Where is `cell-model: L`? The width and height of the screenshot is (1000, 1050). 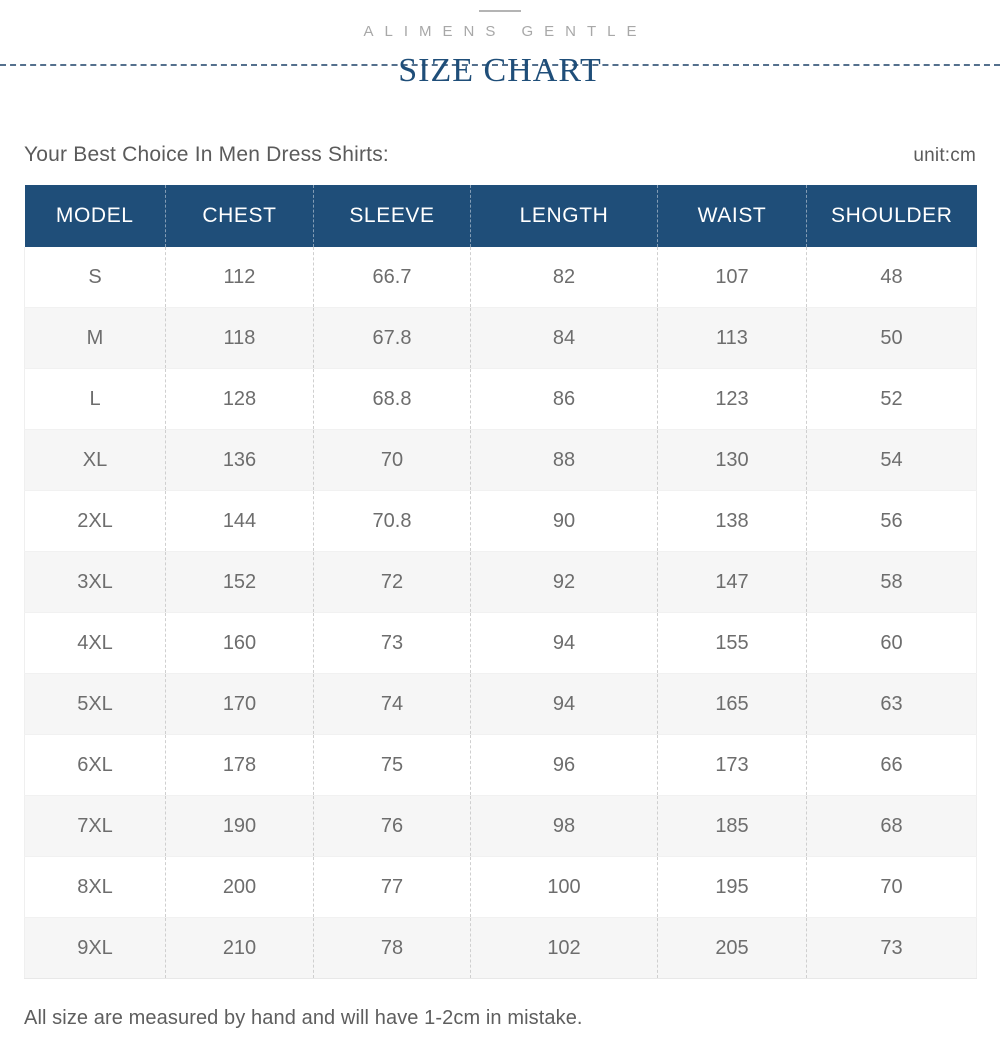
cell-model: L is located at coordinates (95, 399).